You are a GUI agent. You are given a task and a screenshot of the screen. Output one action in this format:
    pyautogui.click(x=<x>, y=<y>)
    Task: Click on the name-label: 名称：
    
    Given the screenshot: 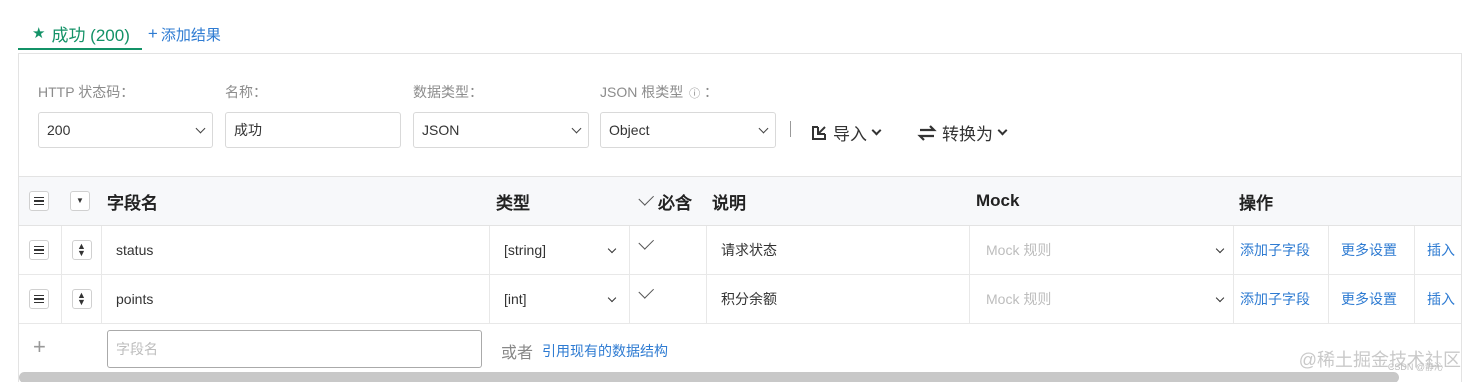 What is the action you would take?
    pyautogui.click(x=246, y=92)
    